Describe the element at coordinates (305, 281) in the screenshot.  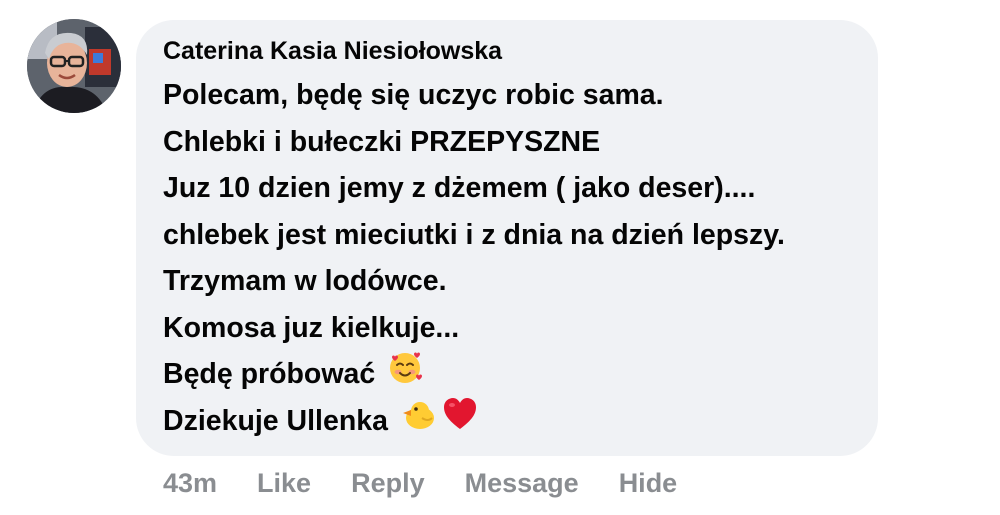
I see `comment-line: Trzymam w lodówce.` at that location.